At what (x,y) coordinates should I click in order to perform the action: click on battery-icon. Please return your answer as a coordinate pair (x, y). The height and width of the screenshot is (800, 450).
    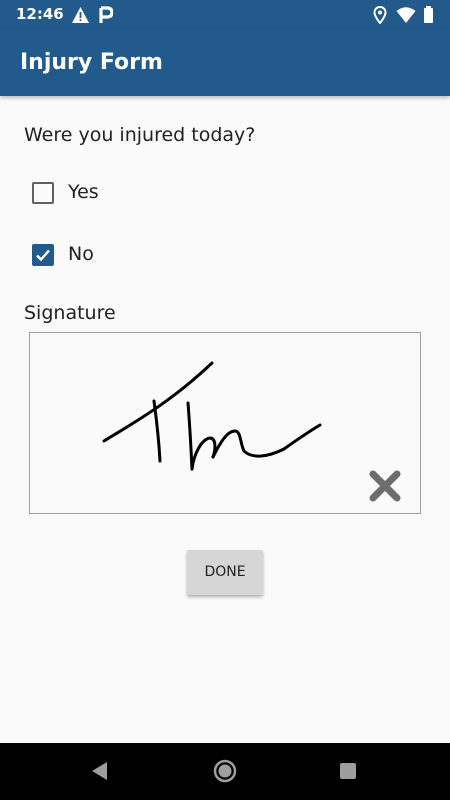
    Looking at the image, I should click on (428, 14).